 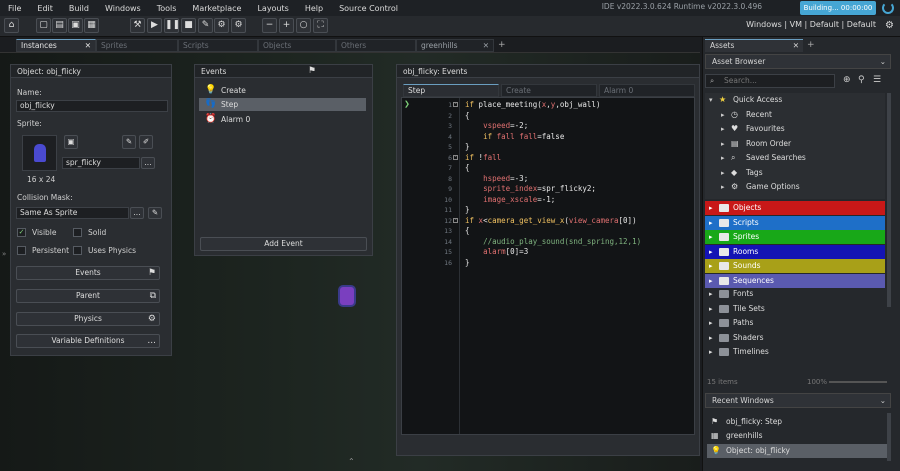 I want to click on save-icon: ▣, so click(x=75, y=25).